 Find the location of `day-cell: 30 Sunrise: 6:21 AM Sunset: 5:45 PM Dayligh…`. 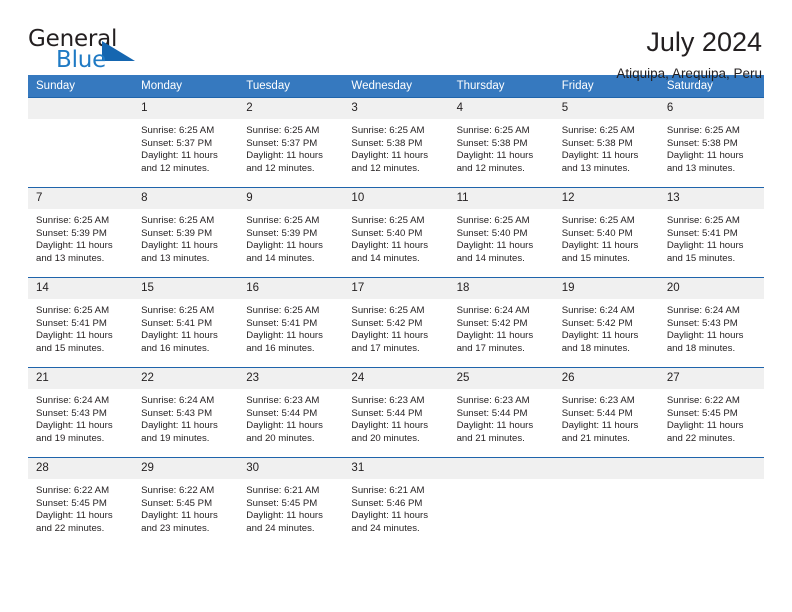

day-cell: 30 Sunrise: 6:21 AM Sunset: 5:45 PM Dayligh… is located at coordinates (291, 502).